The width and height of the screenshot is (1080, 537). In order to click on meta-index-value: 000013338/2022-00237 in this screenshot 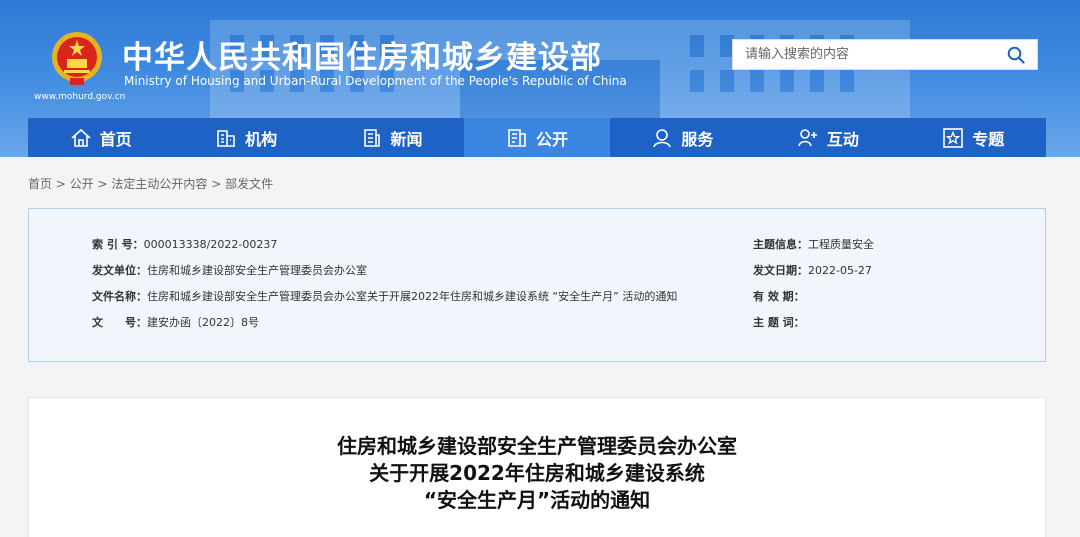, I will do `click(210, 244)`.